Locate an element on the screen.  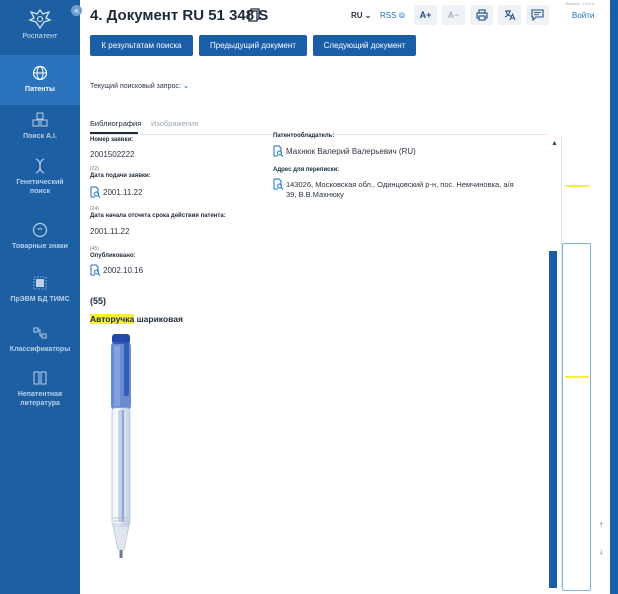
sidebar-item-software-db: ПрЭВМ БД ТИМС is located at coordinates (40, 289).